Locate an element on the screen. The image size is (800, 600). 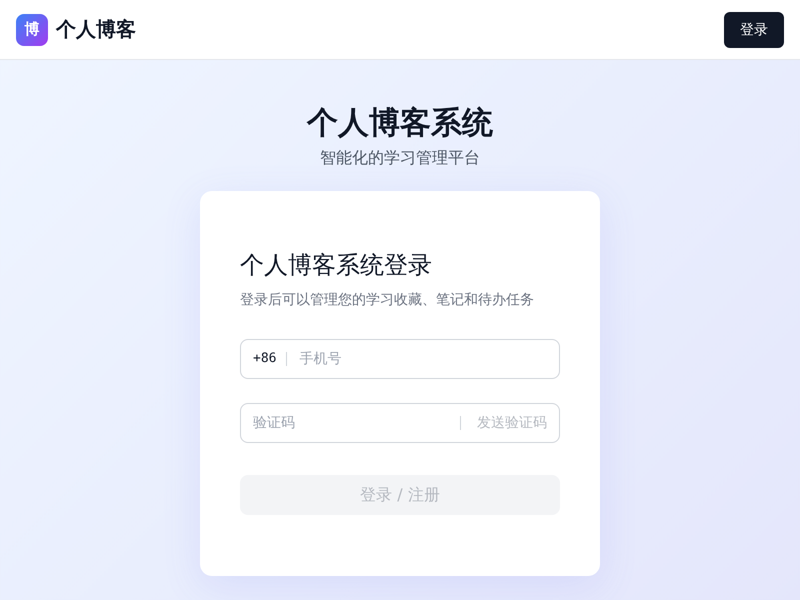
brand-name: 个人博客 is located at coordinates (96, 29).